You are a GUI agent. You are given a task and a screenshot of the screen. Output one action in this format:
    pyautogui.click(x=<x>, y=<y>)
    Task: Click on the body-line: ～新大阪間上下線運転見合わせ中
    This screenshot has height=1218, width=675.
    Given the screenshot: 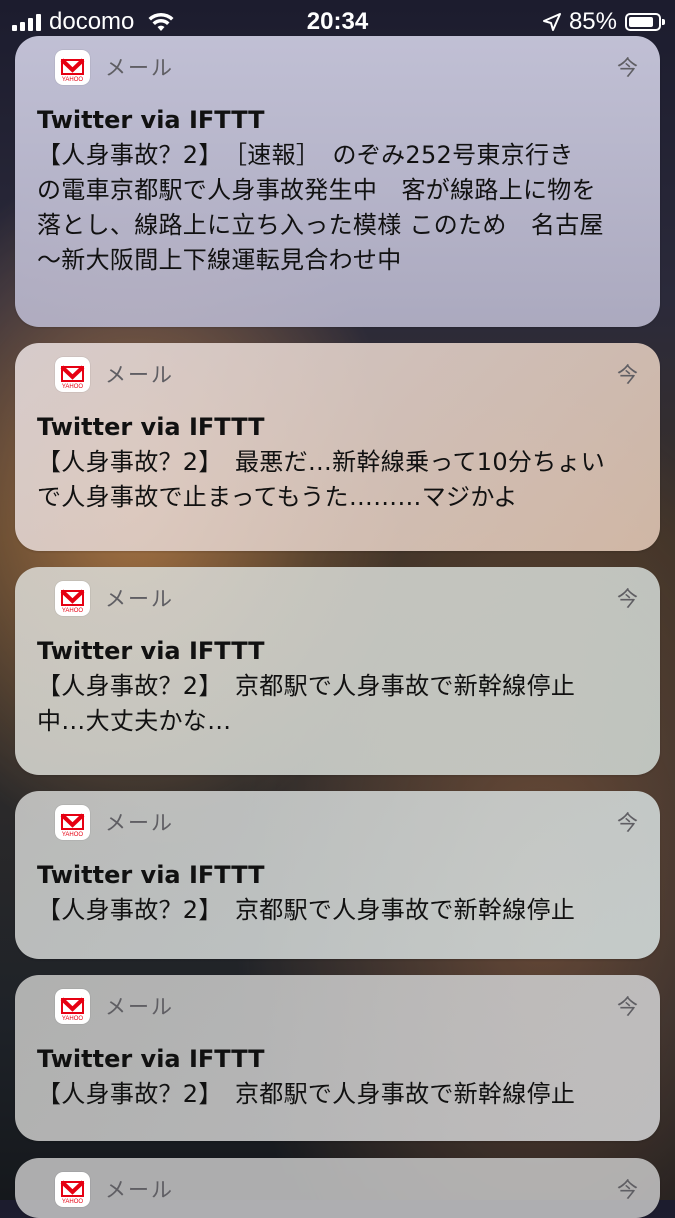 What is the action you would take?
    pyautogui.click(x=219, y=260)
    